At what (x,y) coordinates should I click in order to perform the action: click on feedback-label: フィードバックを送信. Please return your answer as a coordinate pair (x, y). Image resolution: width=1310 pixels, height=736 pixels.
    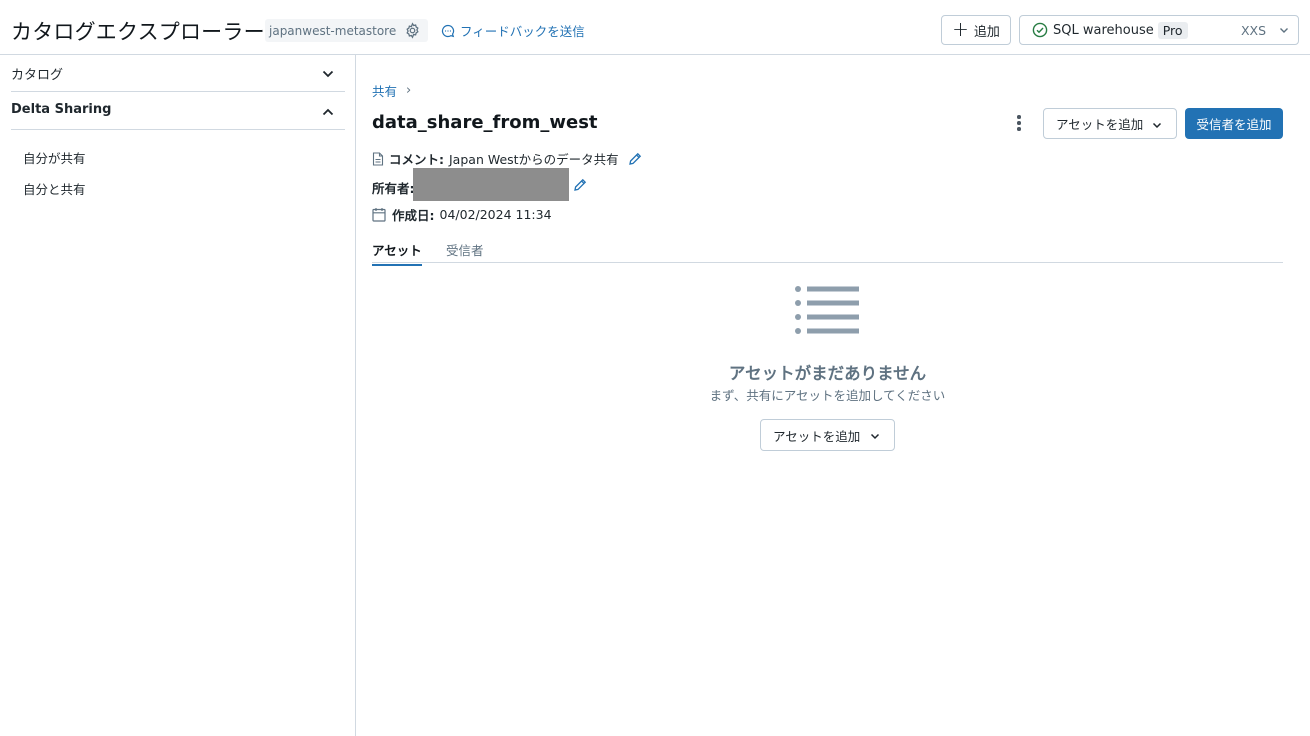
    Looking at the image, I should click on (522, 31).